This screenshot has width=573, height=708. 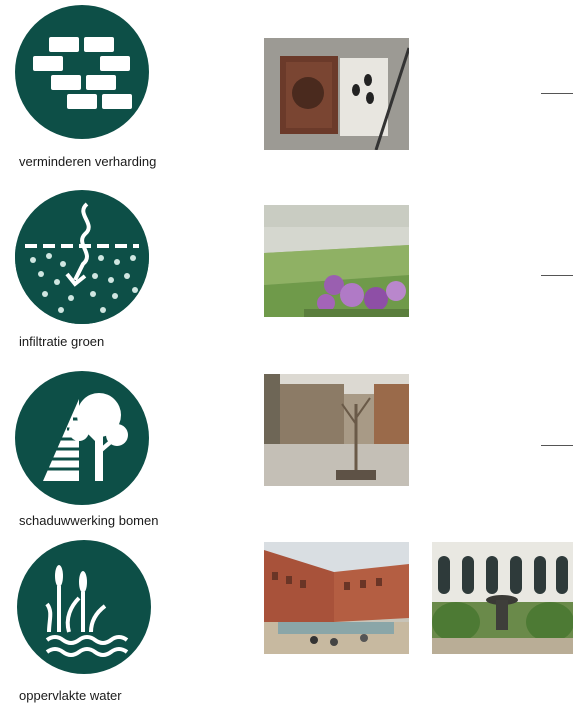 I want to click on water-reeds-icon, so click(x=84, y=607).